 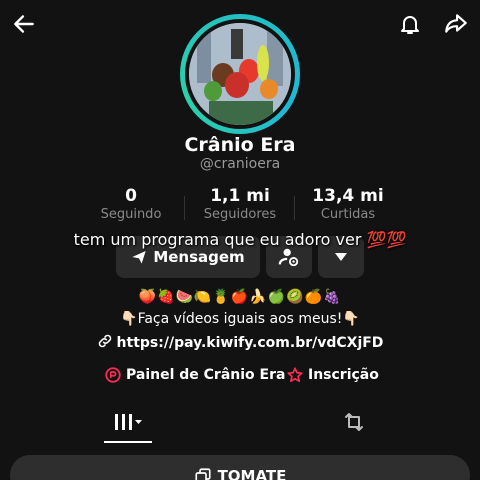 What do you see at coordinates (131, 214) in the screenshot?
I see `stat-label: Seguindo` at bounding box center [131, 214].